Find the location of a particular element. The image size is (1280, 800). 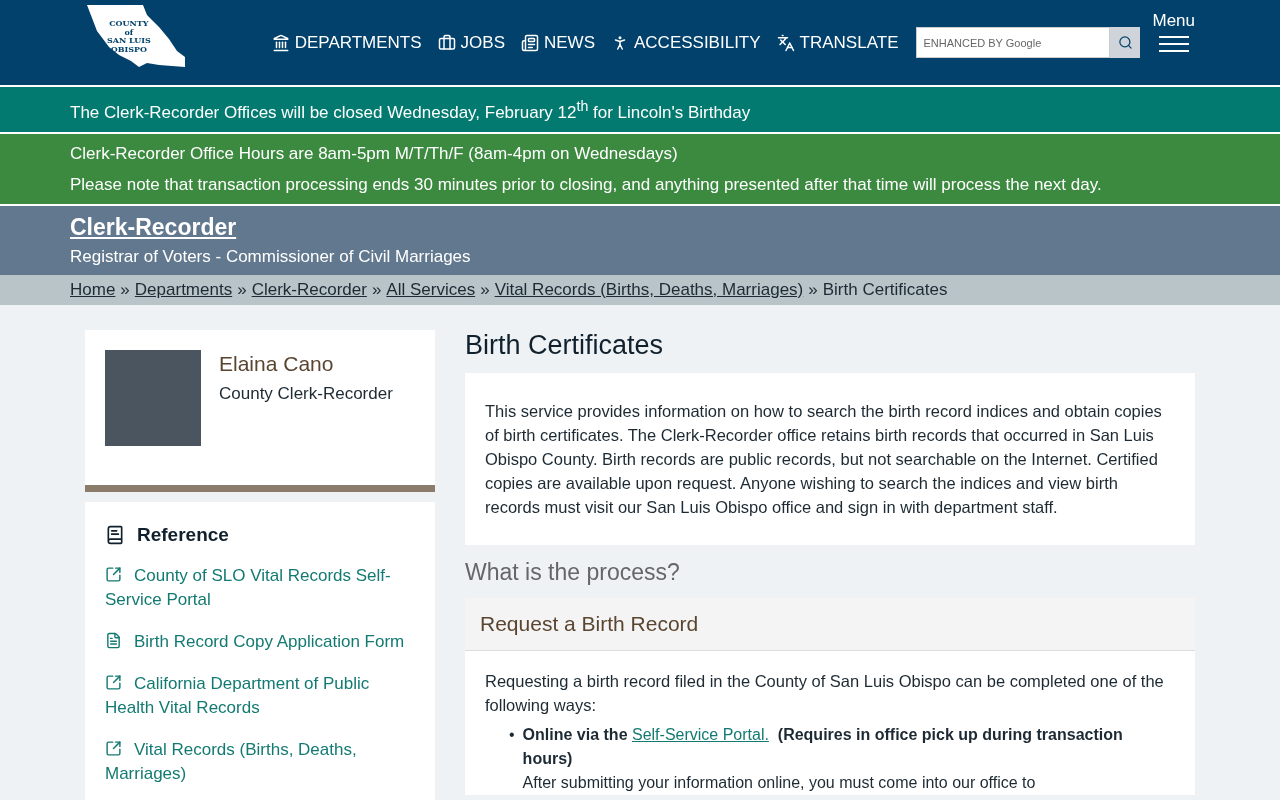

reference-link: California Department of Public Health Vital Records is located at coordinates (260, 695).